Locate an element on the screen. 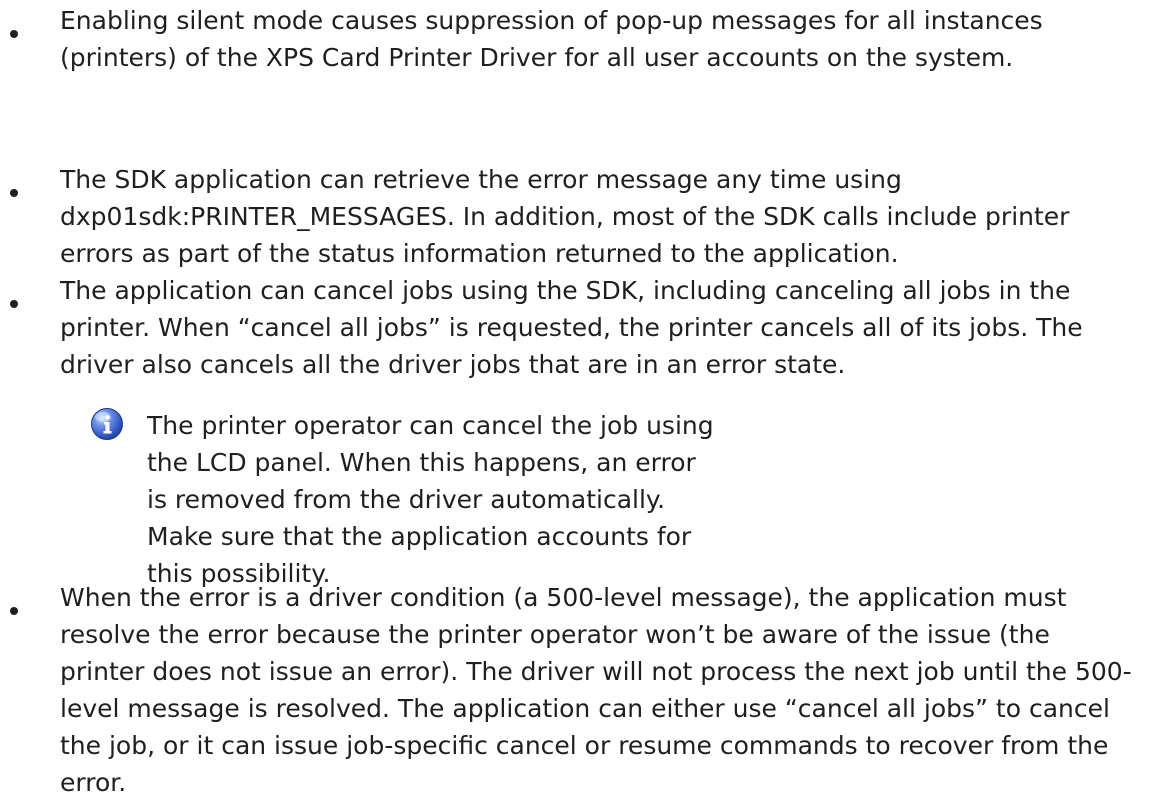 The width and height of the screenshot is (1149, 812). info-icon is located at coordinates (107, 424).